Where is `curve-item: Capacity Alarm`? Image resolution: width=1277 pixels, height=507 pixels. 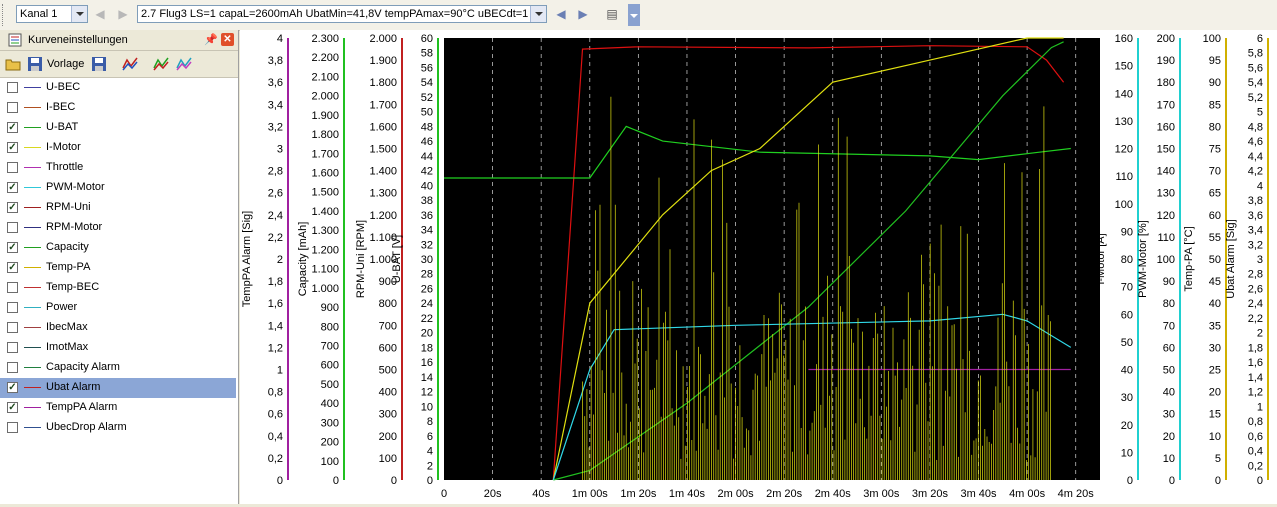 curve-item: Capacity Alarm is located at coordinates (118, 368).